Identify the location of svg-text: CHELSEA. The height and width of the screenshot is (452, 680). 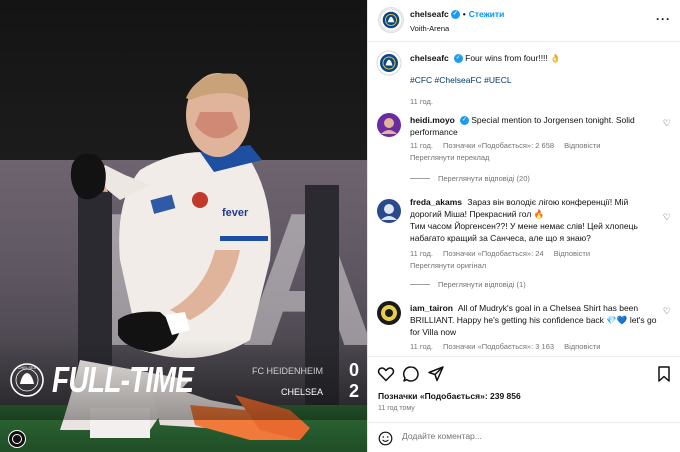
(27, 367).